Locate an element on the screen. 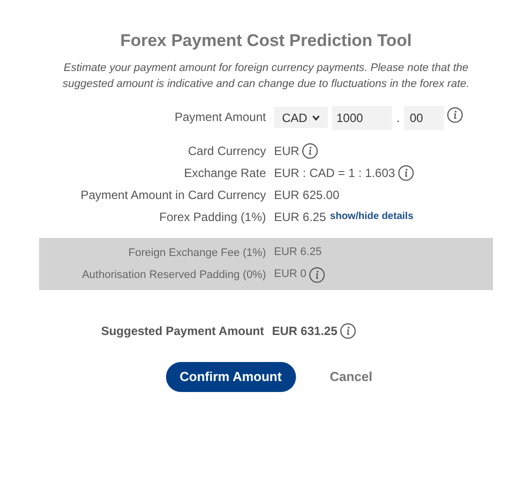  field-value: EUR 0 is located at coordinates (290, 274).